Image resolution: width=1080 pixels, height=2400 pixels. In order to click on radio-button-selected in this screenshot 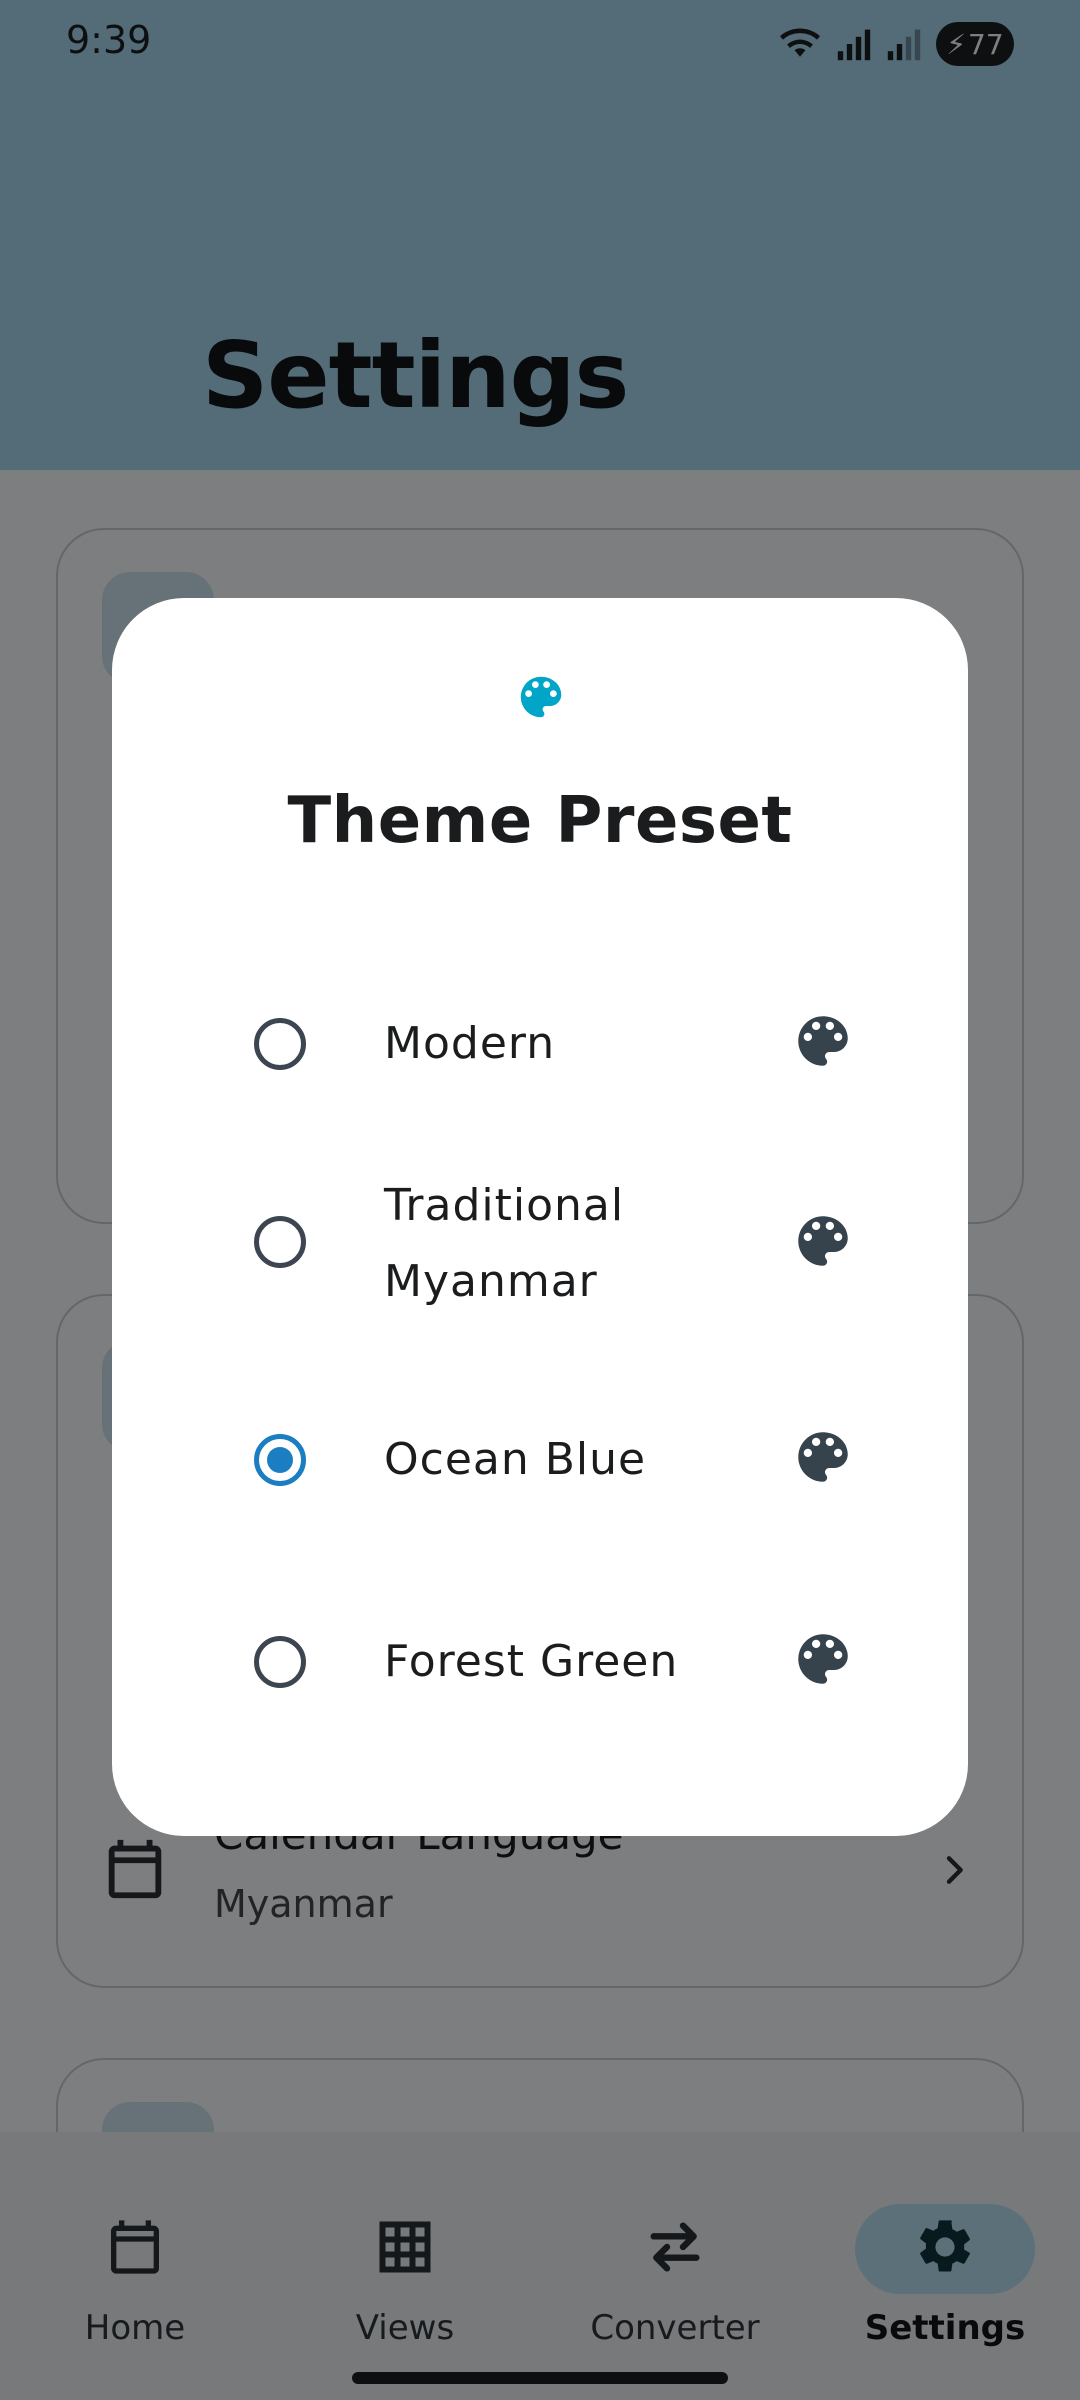, I will do `click(280, 1460)`.